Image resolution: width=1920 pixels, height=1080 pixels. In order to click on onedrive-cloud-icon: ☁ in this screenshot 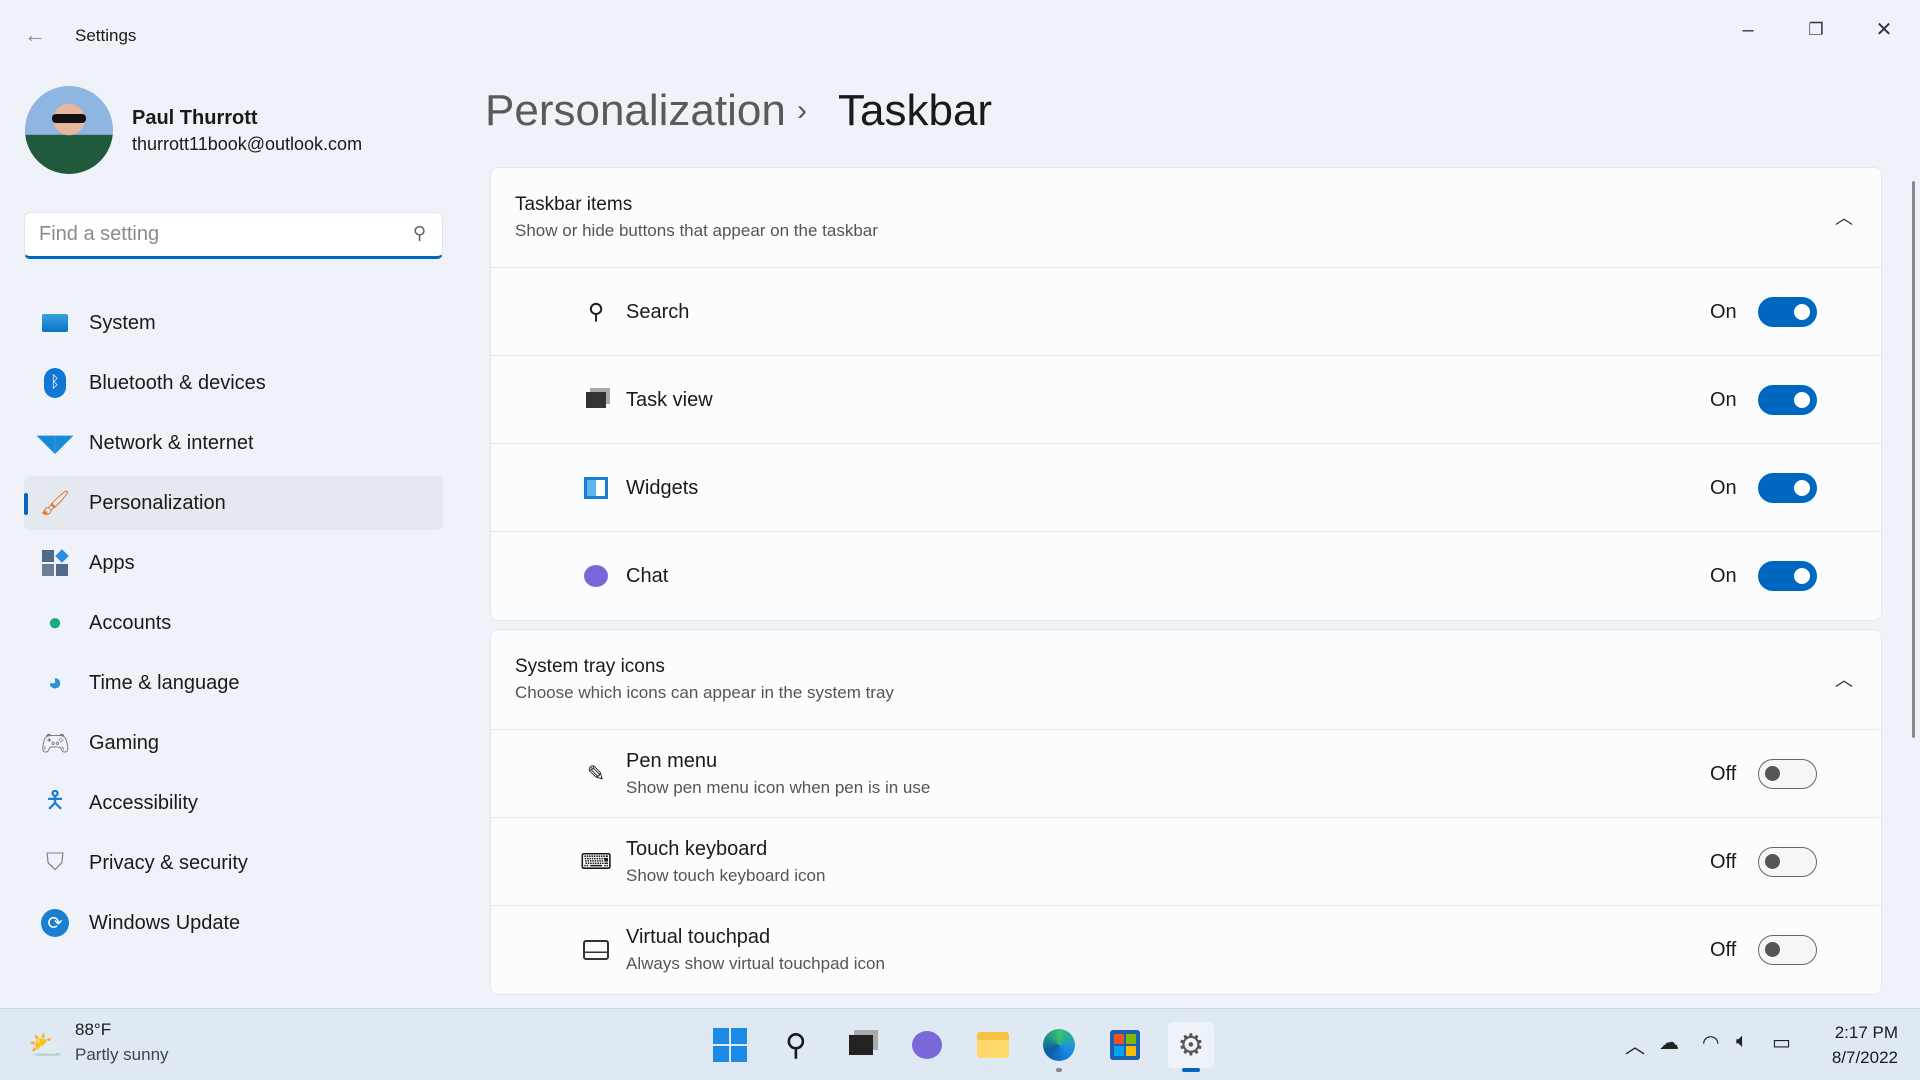, I will do `click(1669, 1042)`.